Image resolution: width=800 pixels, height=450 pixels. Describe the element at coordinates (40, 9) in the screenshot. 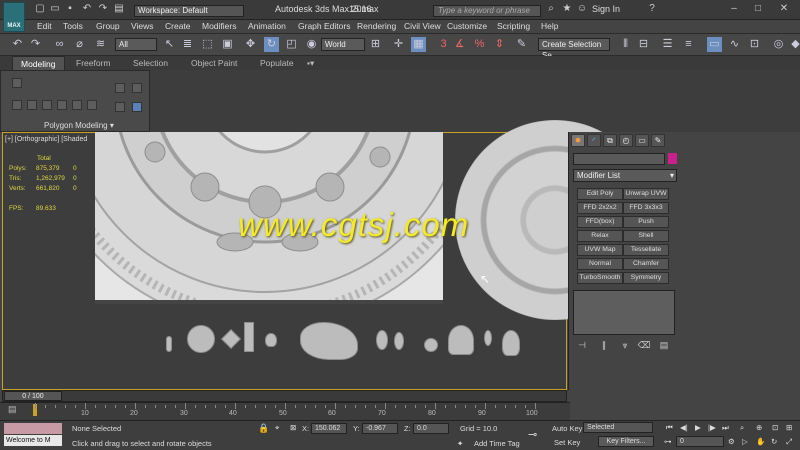

I see `new-file-icon: ▢` at that location.